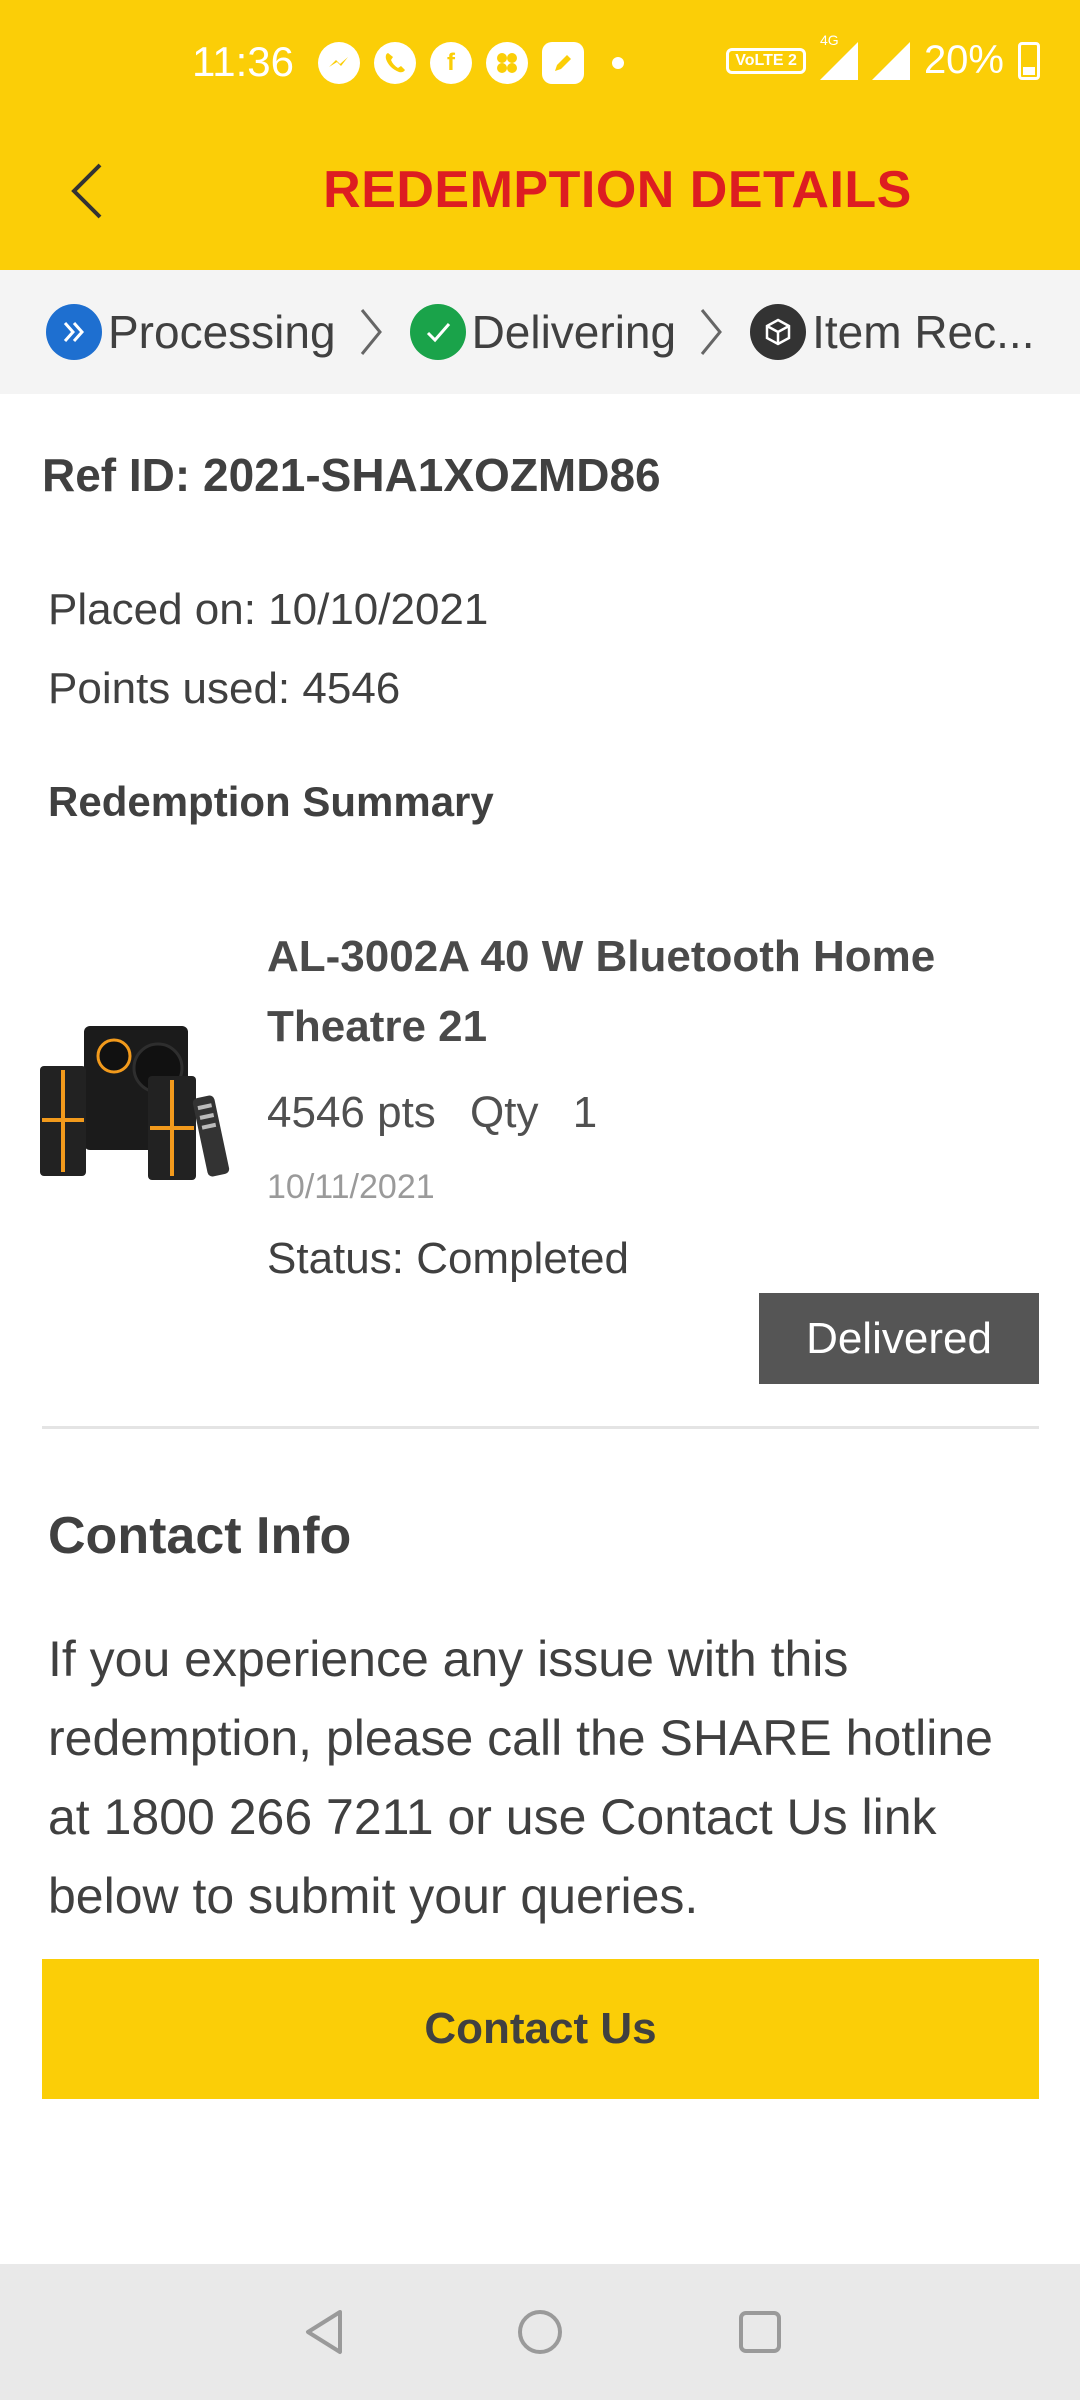 The image size is (1080, 2400). I want to click on product-name: AL-3002A 40 W Bluetooth Home Theatre 21, so click(601, 991).